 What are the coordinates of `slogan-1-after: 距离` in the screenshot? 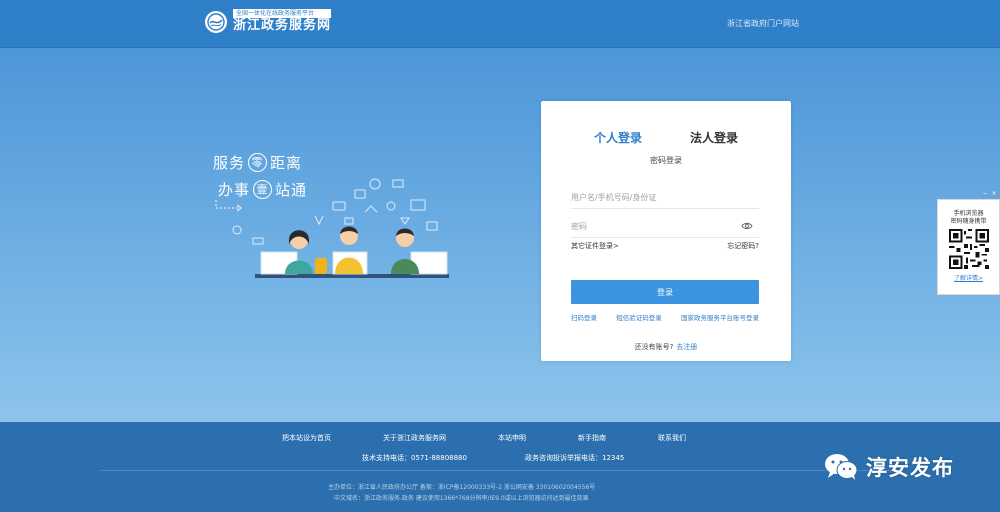 It's located at (286, 162).